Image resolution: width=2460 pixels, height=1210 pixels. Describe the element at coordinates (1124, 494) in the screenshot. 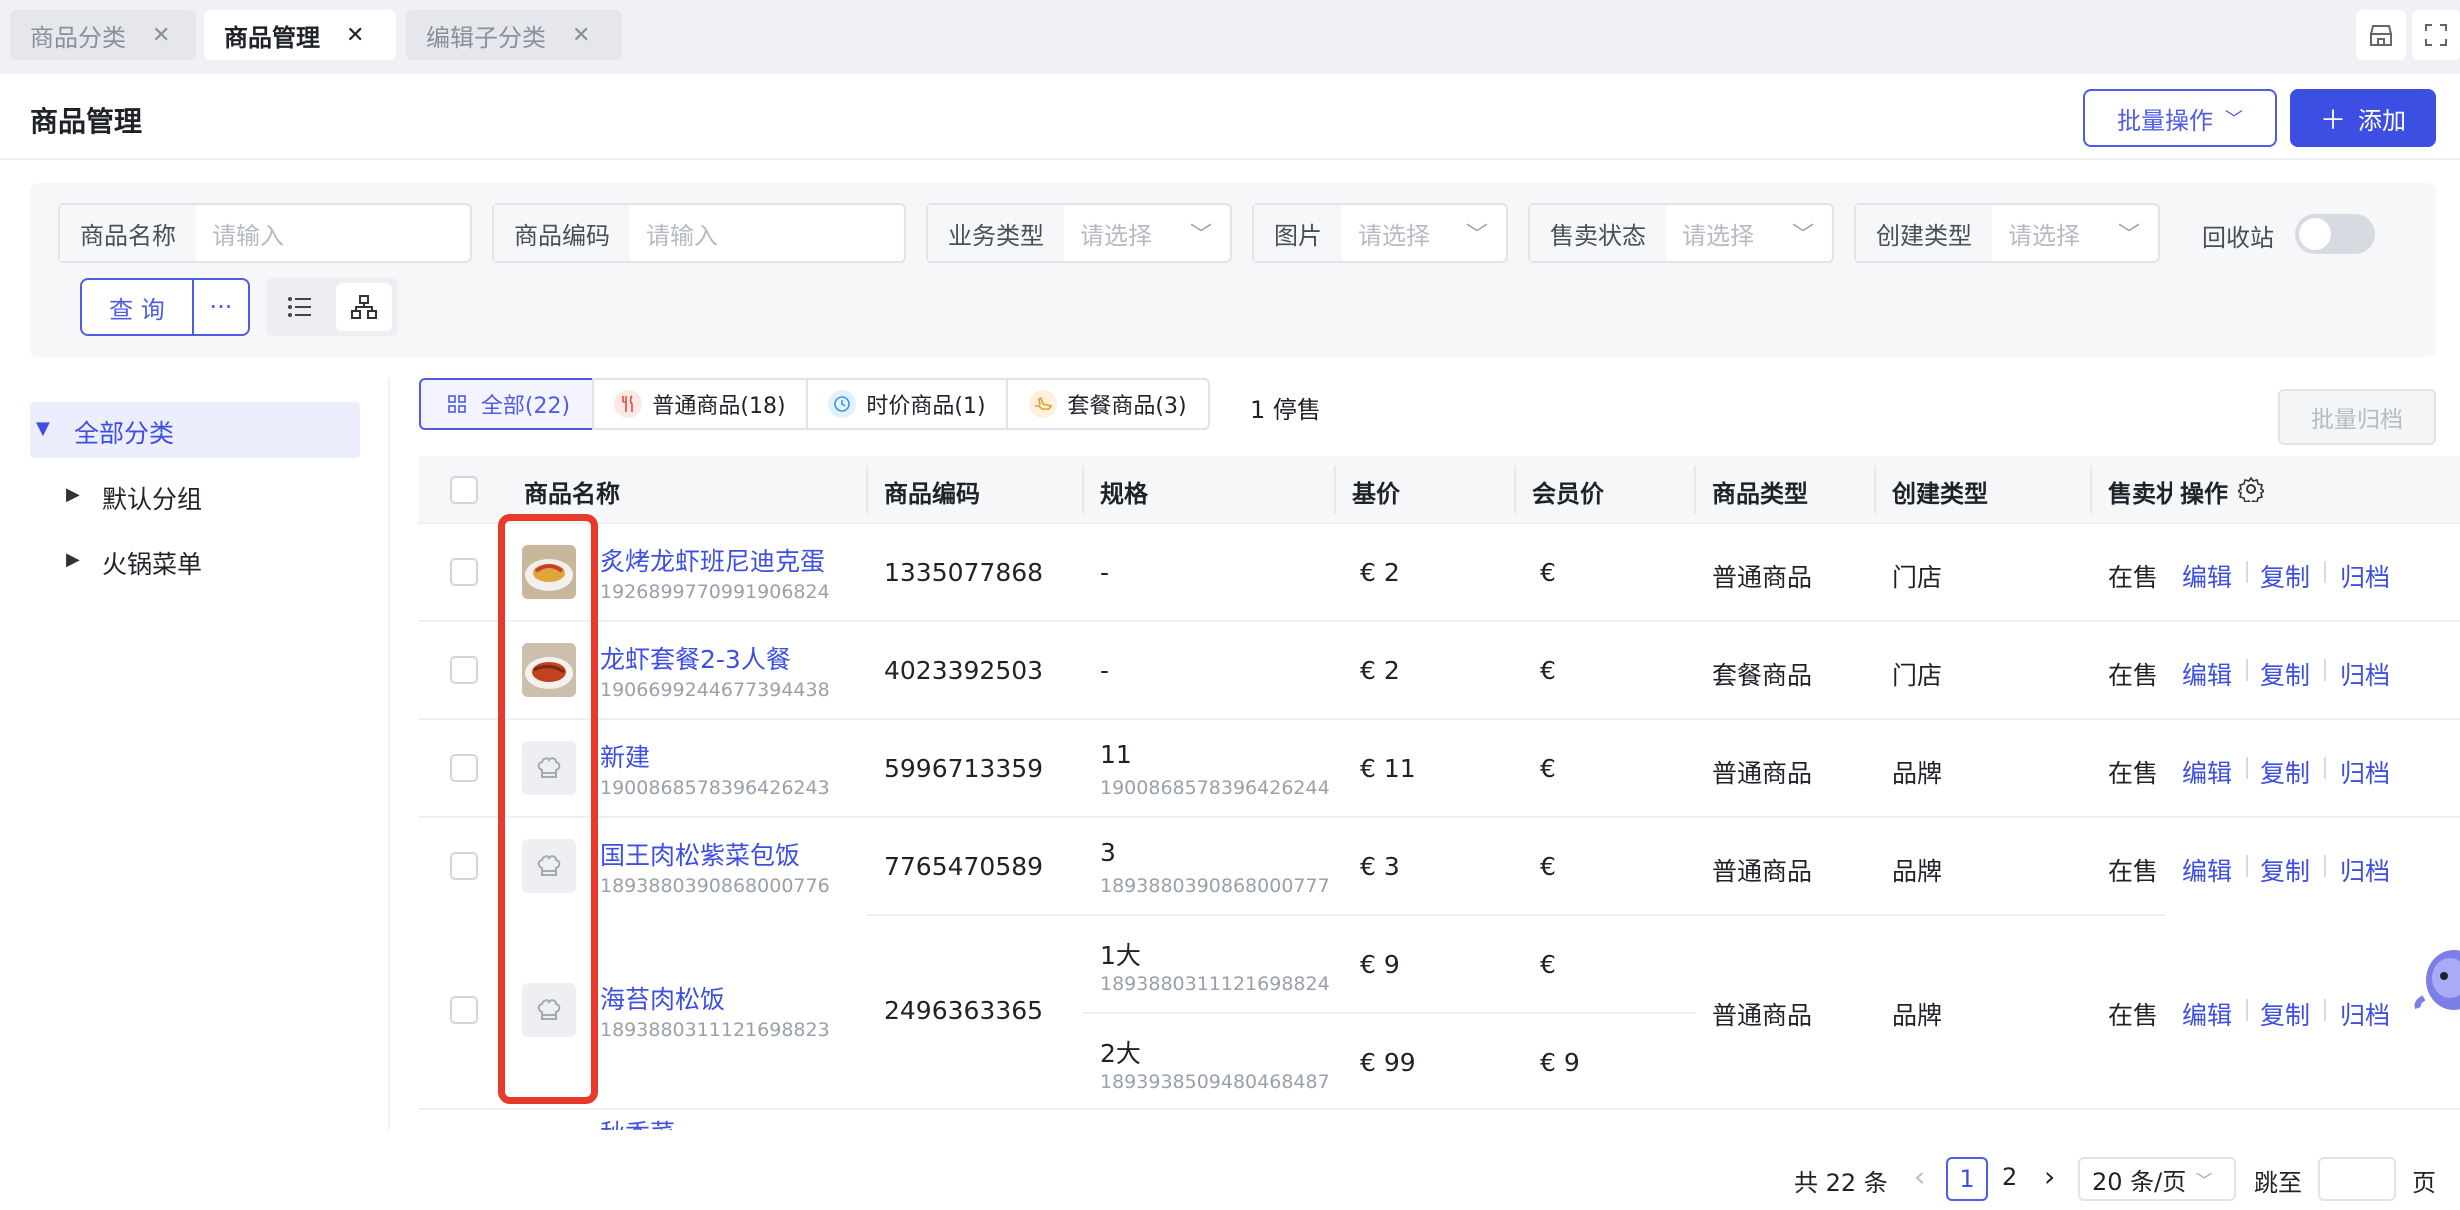

I see `column-header: 规格` at that location.